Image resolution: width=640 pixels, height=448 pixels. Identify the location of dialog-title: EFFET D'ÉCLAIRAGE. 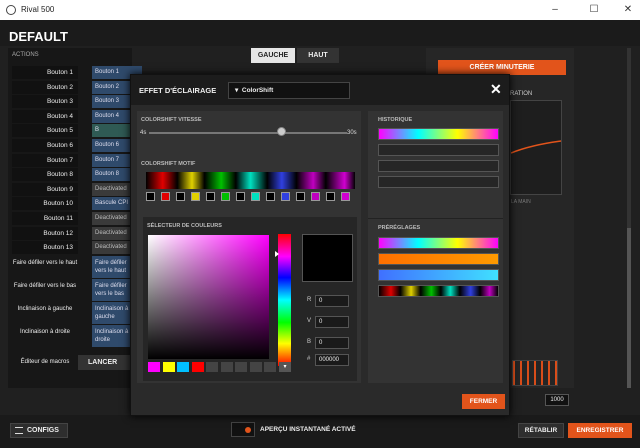
(178, 90).